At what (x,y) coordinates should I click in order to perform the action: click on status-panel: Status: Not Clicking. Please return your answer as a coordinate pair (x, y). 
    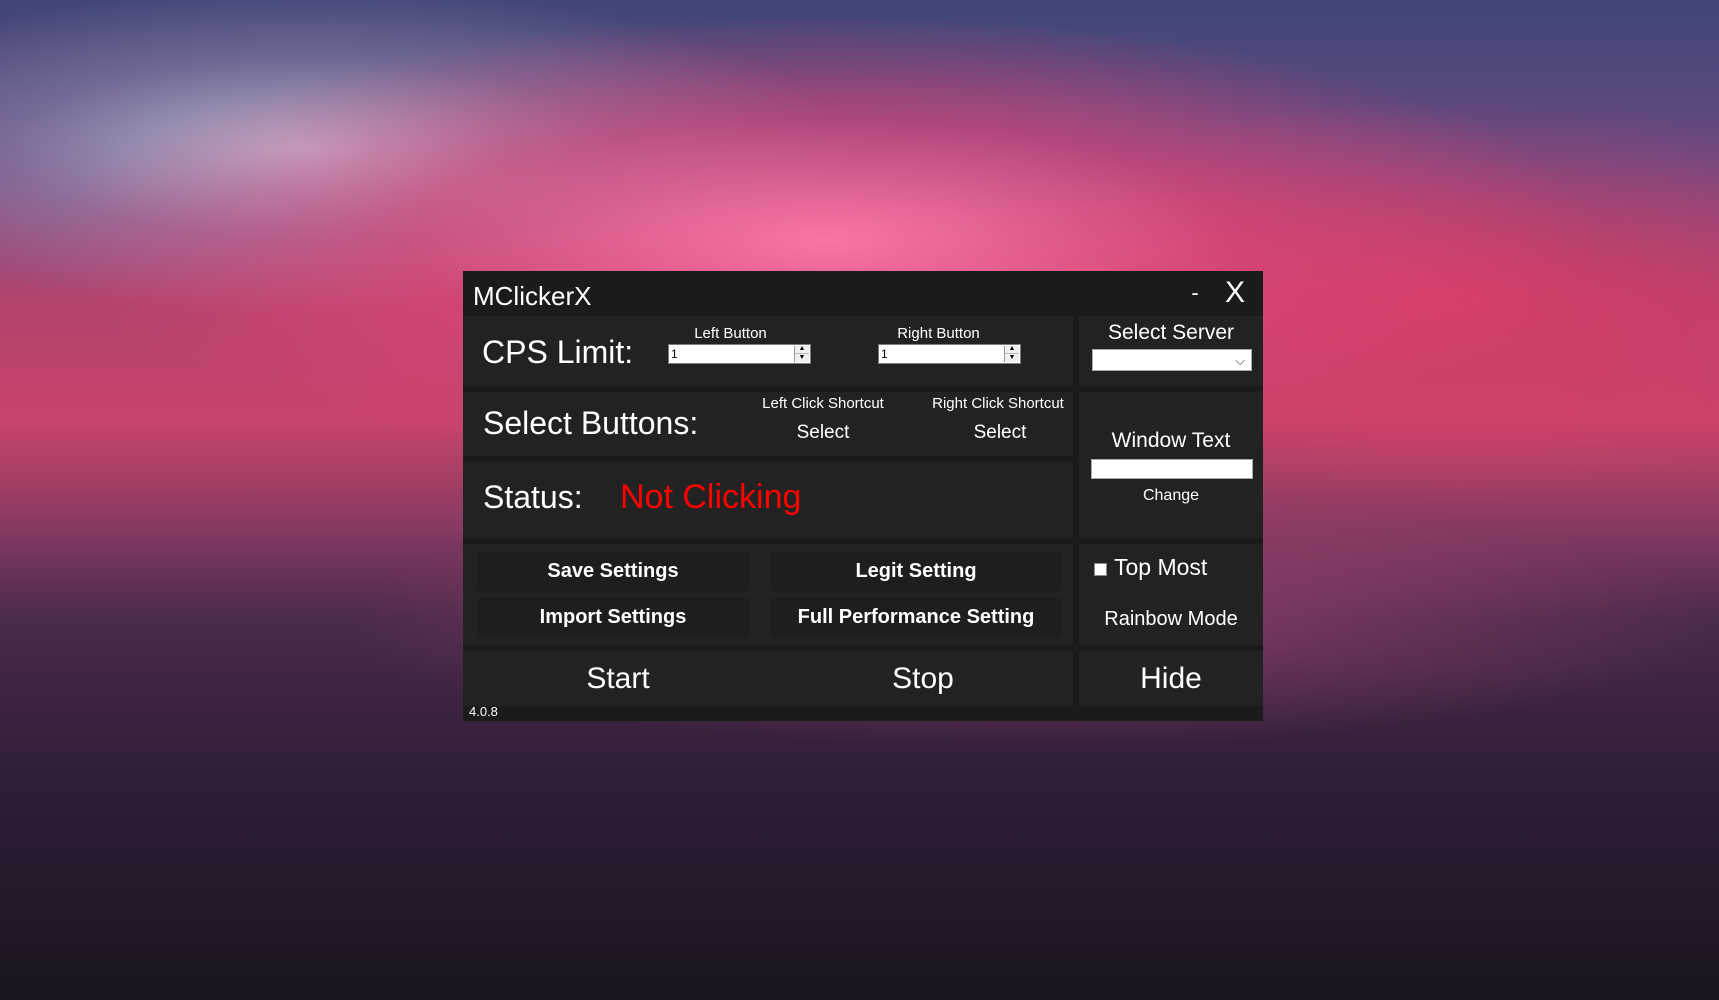
    Looking at the image, I should click on (768, 500).